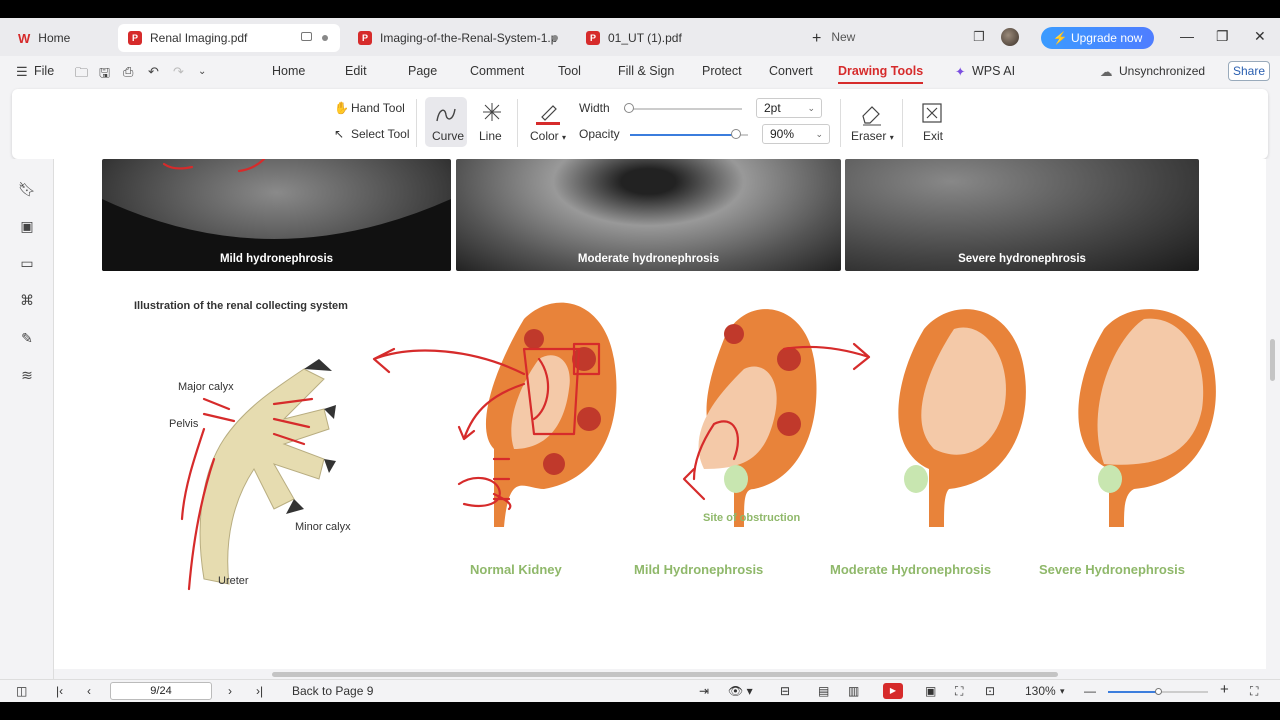 This screenshot has height=720, width=1280. Describe the element at coordinates (722, 71) in the screenshot. I see `menu-protect: Protect` at that location.